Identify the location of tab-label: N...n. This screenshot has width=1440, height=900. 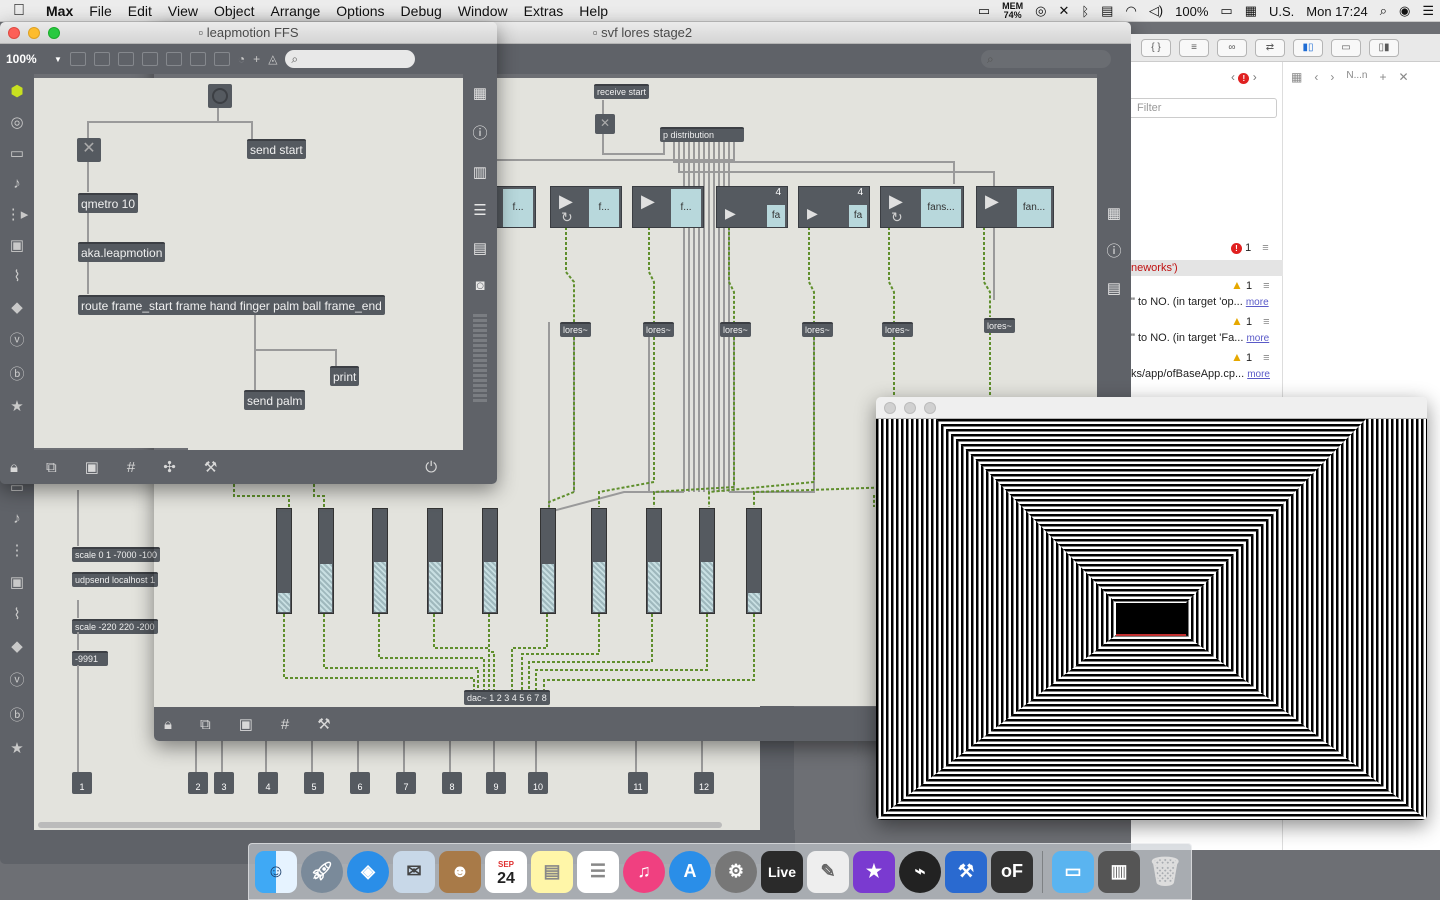
(1356, 77).